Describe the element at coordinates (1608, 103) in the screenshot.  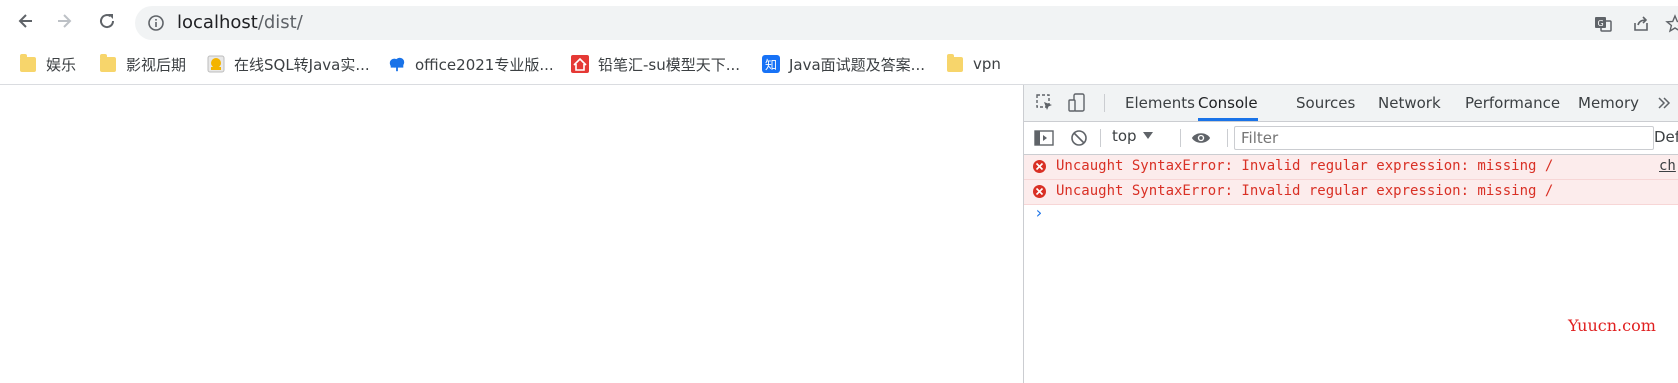
I see `tab-memory: Memory` at that location.